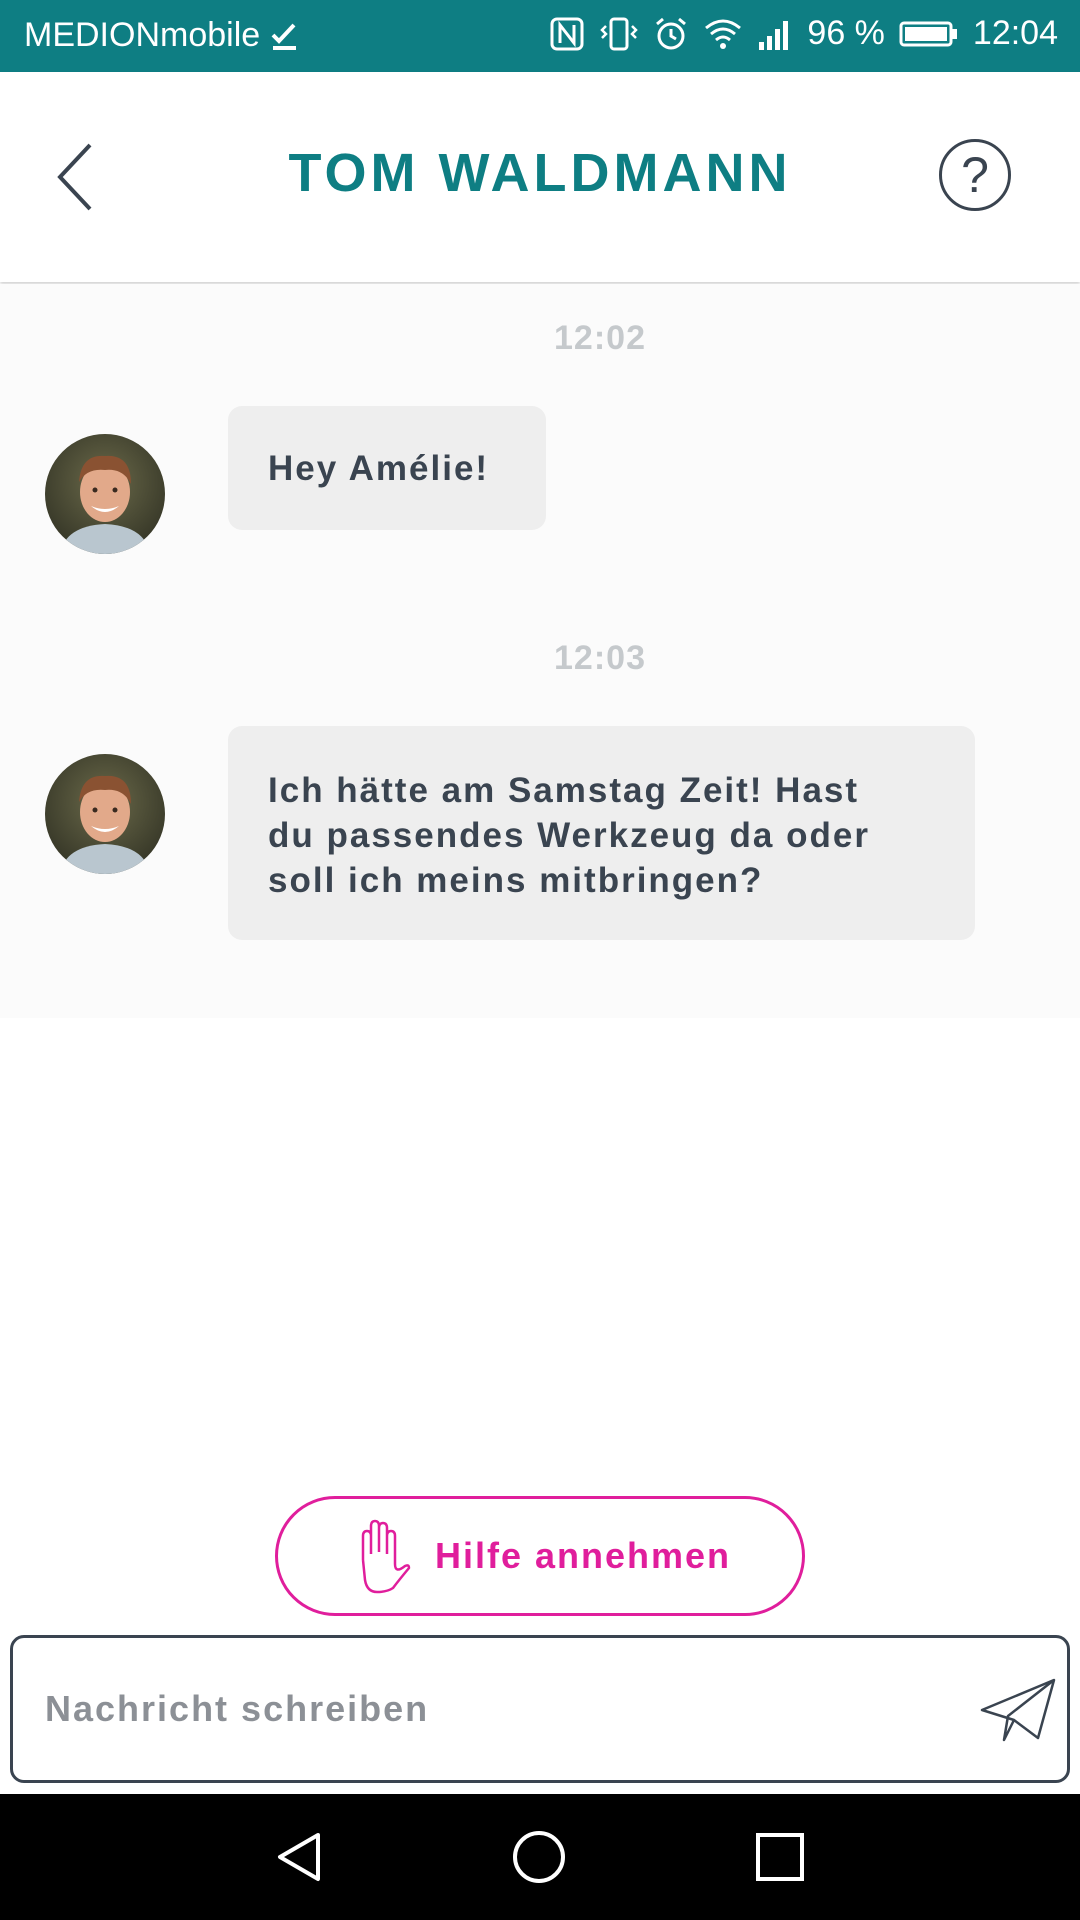  I want to click on carrier-group: MEDIONmobile, so click(162, 35).